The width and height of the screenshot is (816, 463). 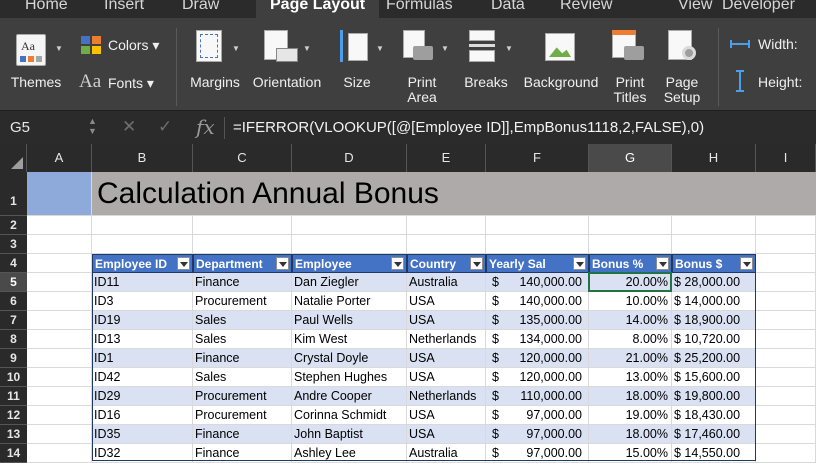 What do you see at coordinates (215, 82) in the screenshot?
I see `margins-button: Margins` at bounding box center [215, 82].